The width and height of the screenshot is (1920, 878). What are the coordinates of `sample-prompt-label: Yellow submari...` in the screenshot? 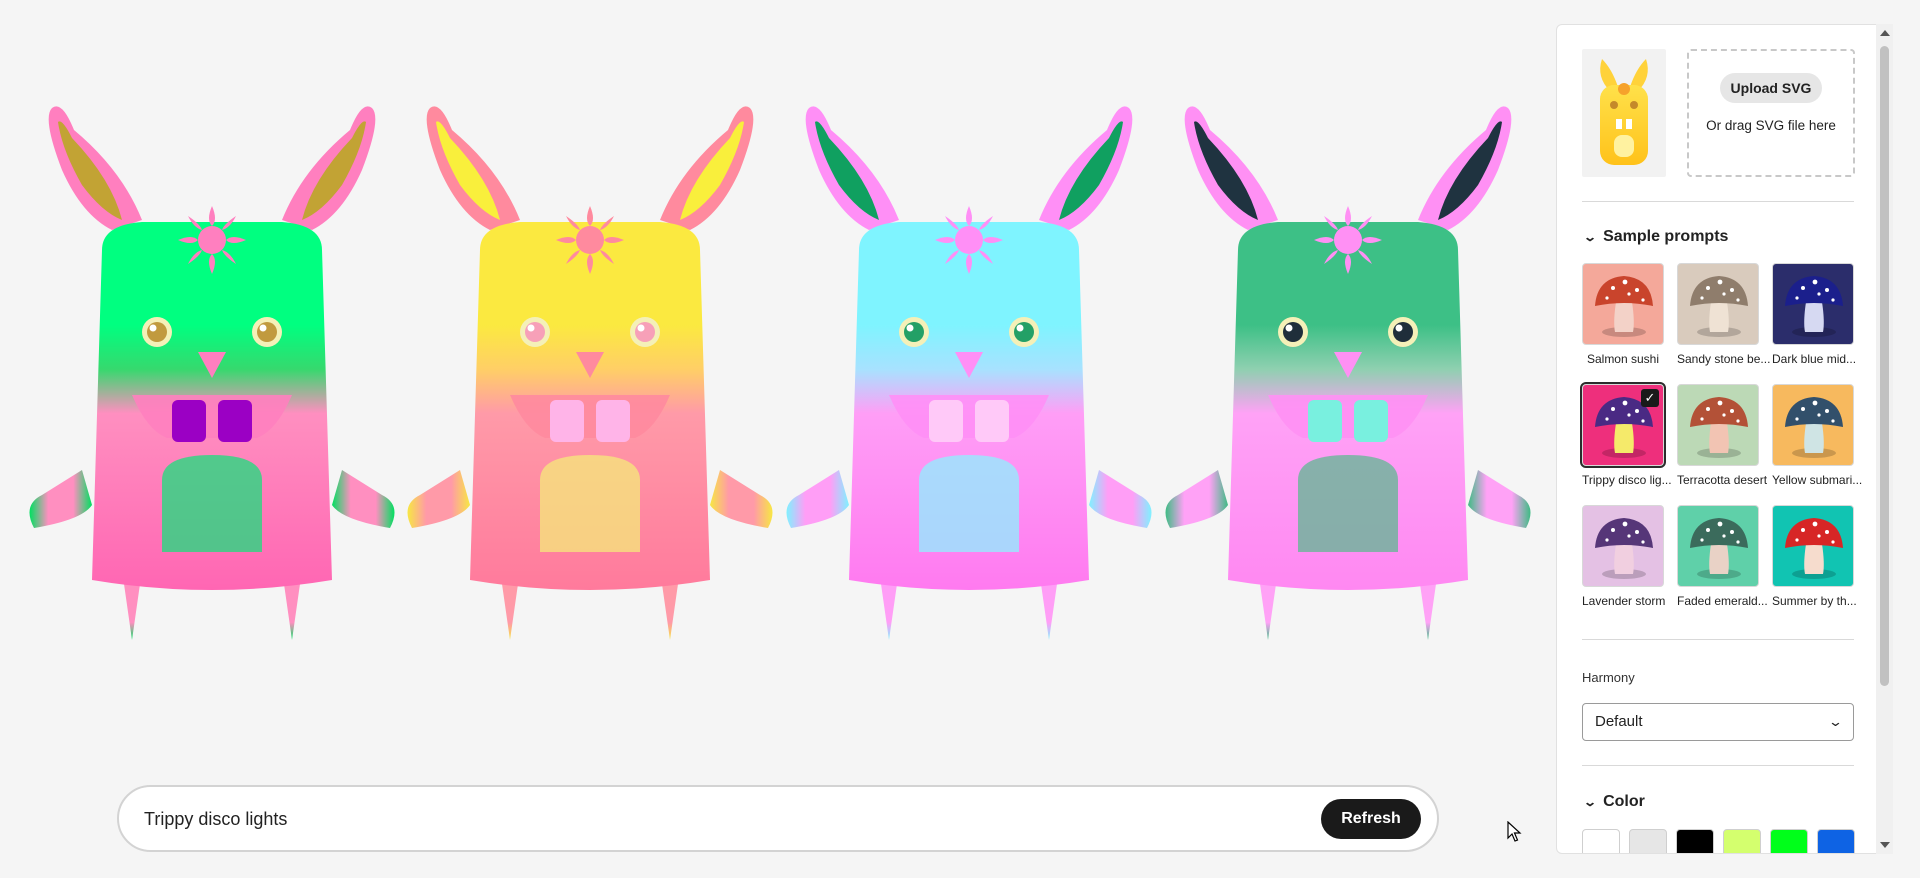 It's located at (1817, 480).